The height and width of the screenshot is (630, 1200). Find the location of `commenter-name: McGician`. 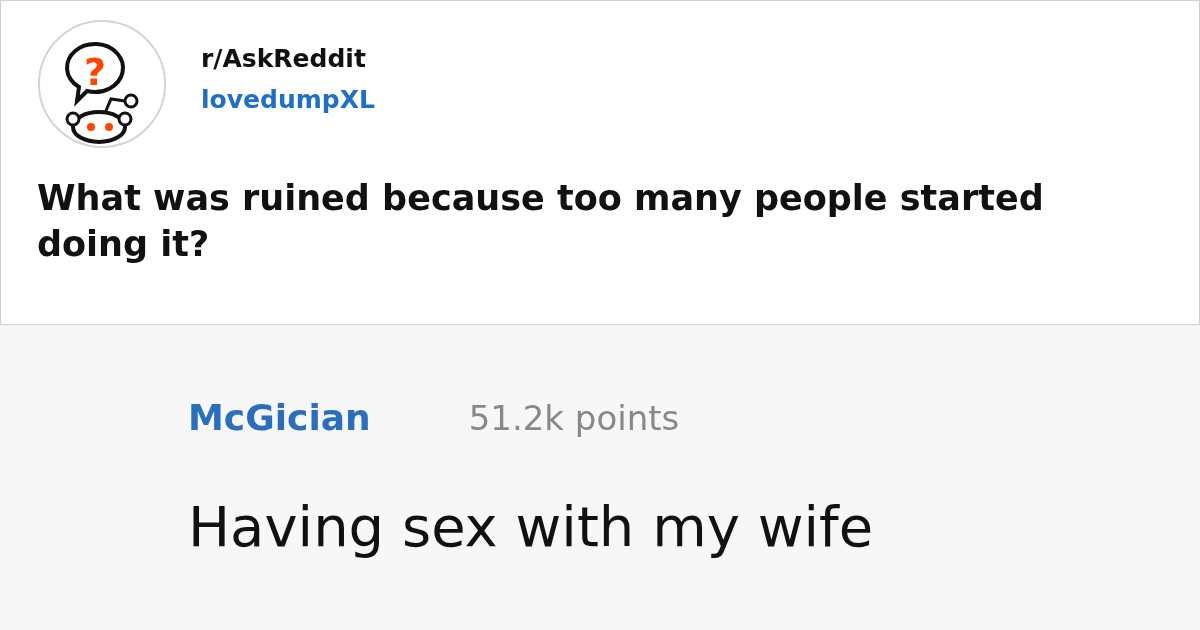

commenter-name: McGician is located at coordinates (279, 418).